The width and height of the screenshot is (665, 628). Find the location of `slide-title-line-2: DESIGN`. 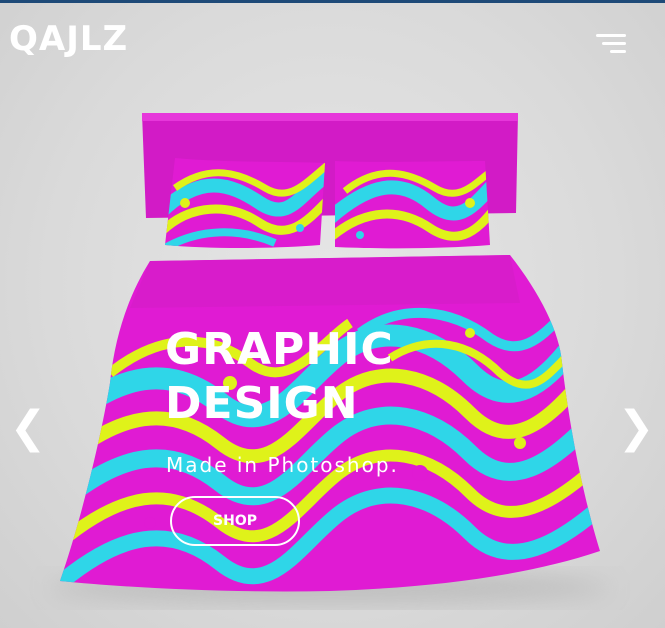

slide-title-line-2: DESIGN is located at coordinates (262, 403).